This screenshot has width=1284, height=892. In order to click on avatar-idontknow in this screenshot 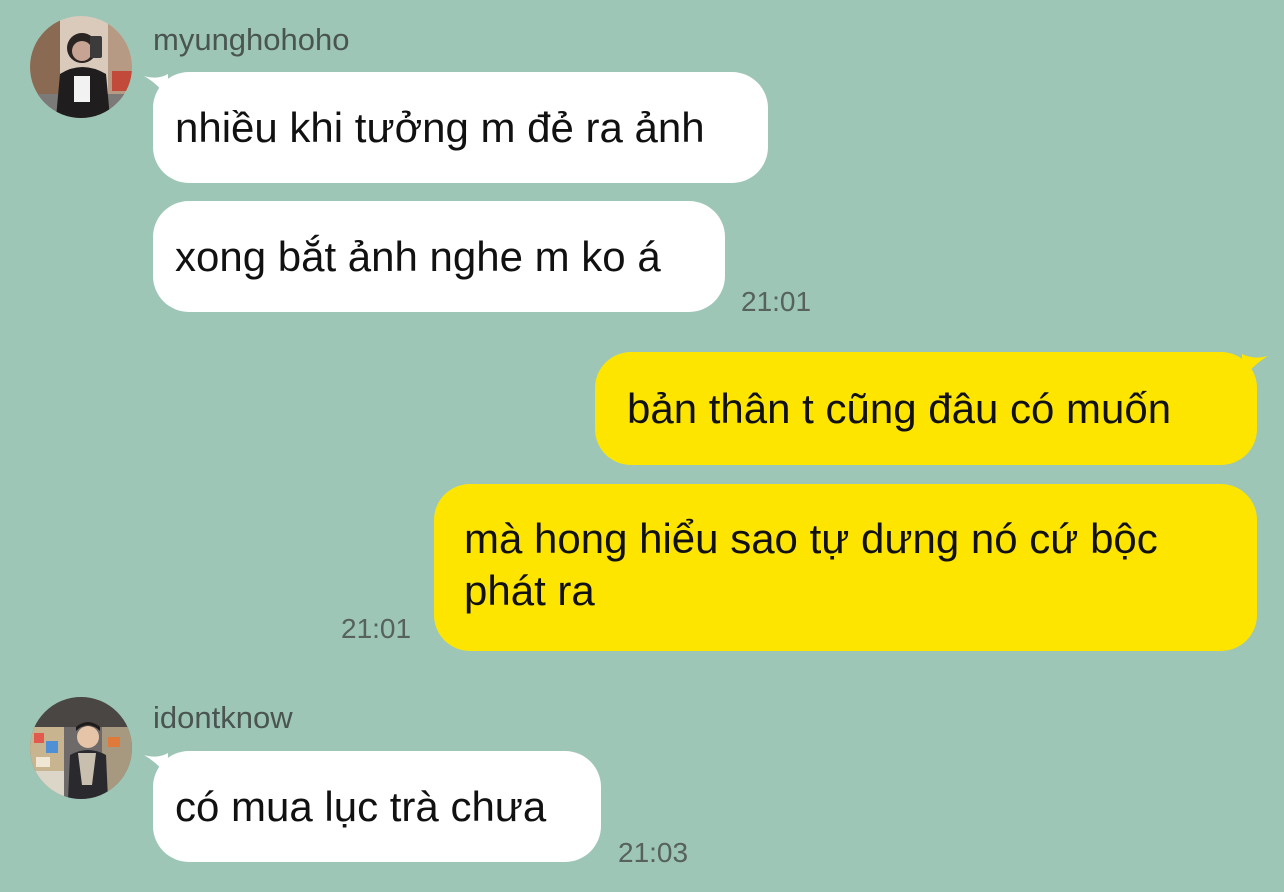, I will do `click(81, 748)`.